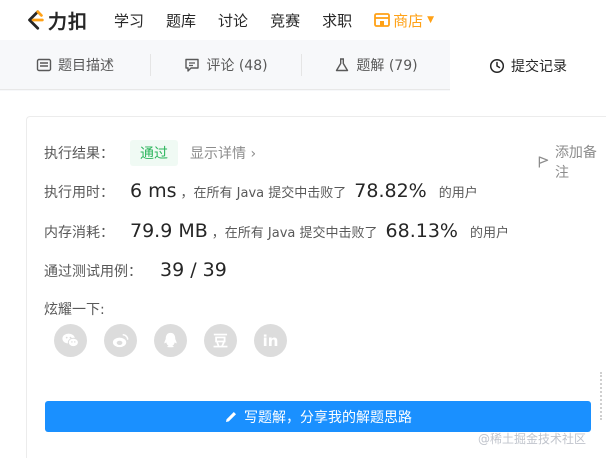 The height and width of the screenshot is (458, 606). I want to click on memory-label: 内存消耗：, so click(79, 233).